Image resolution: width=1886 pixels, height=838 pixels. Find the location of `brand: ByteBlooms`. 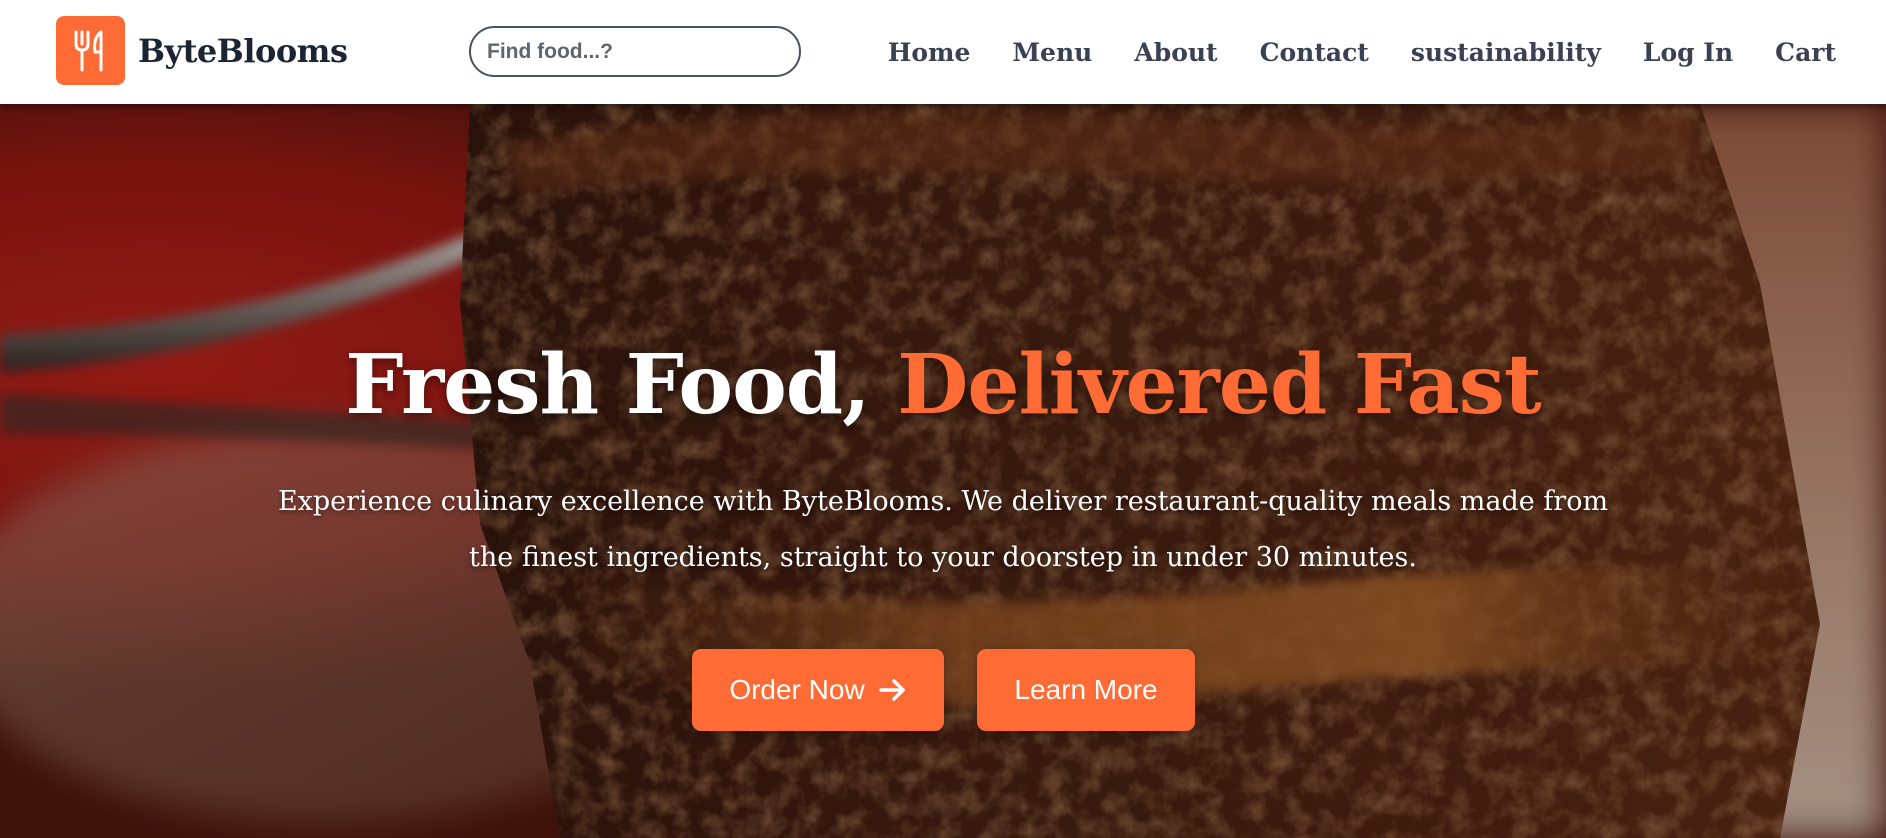

brand: ByteBlooms is located at coordinates (202, 50).